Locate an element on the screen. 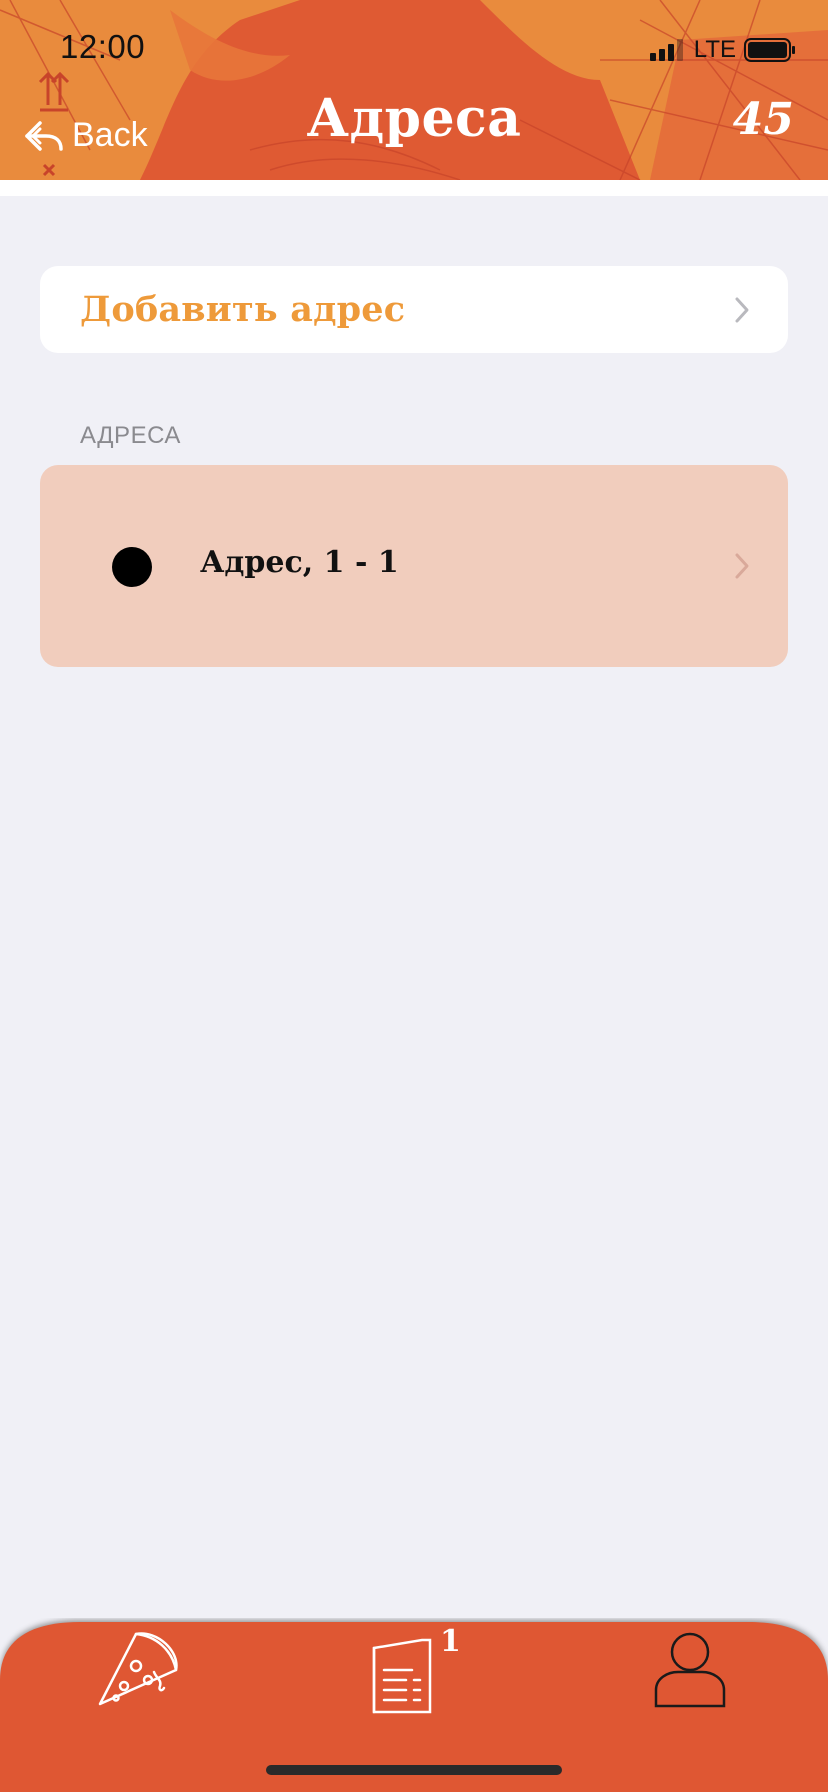 The height and width of the screenshot is (1792, 828). pizza-icon is located at coordinates (138, 1669).